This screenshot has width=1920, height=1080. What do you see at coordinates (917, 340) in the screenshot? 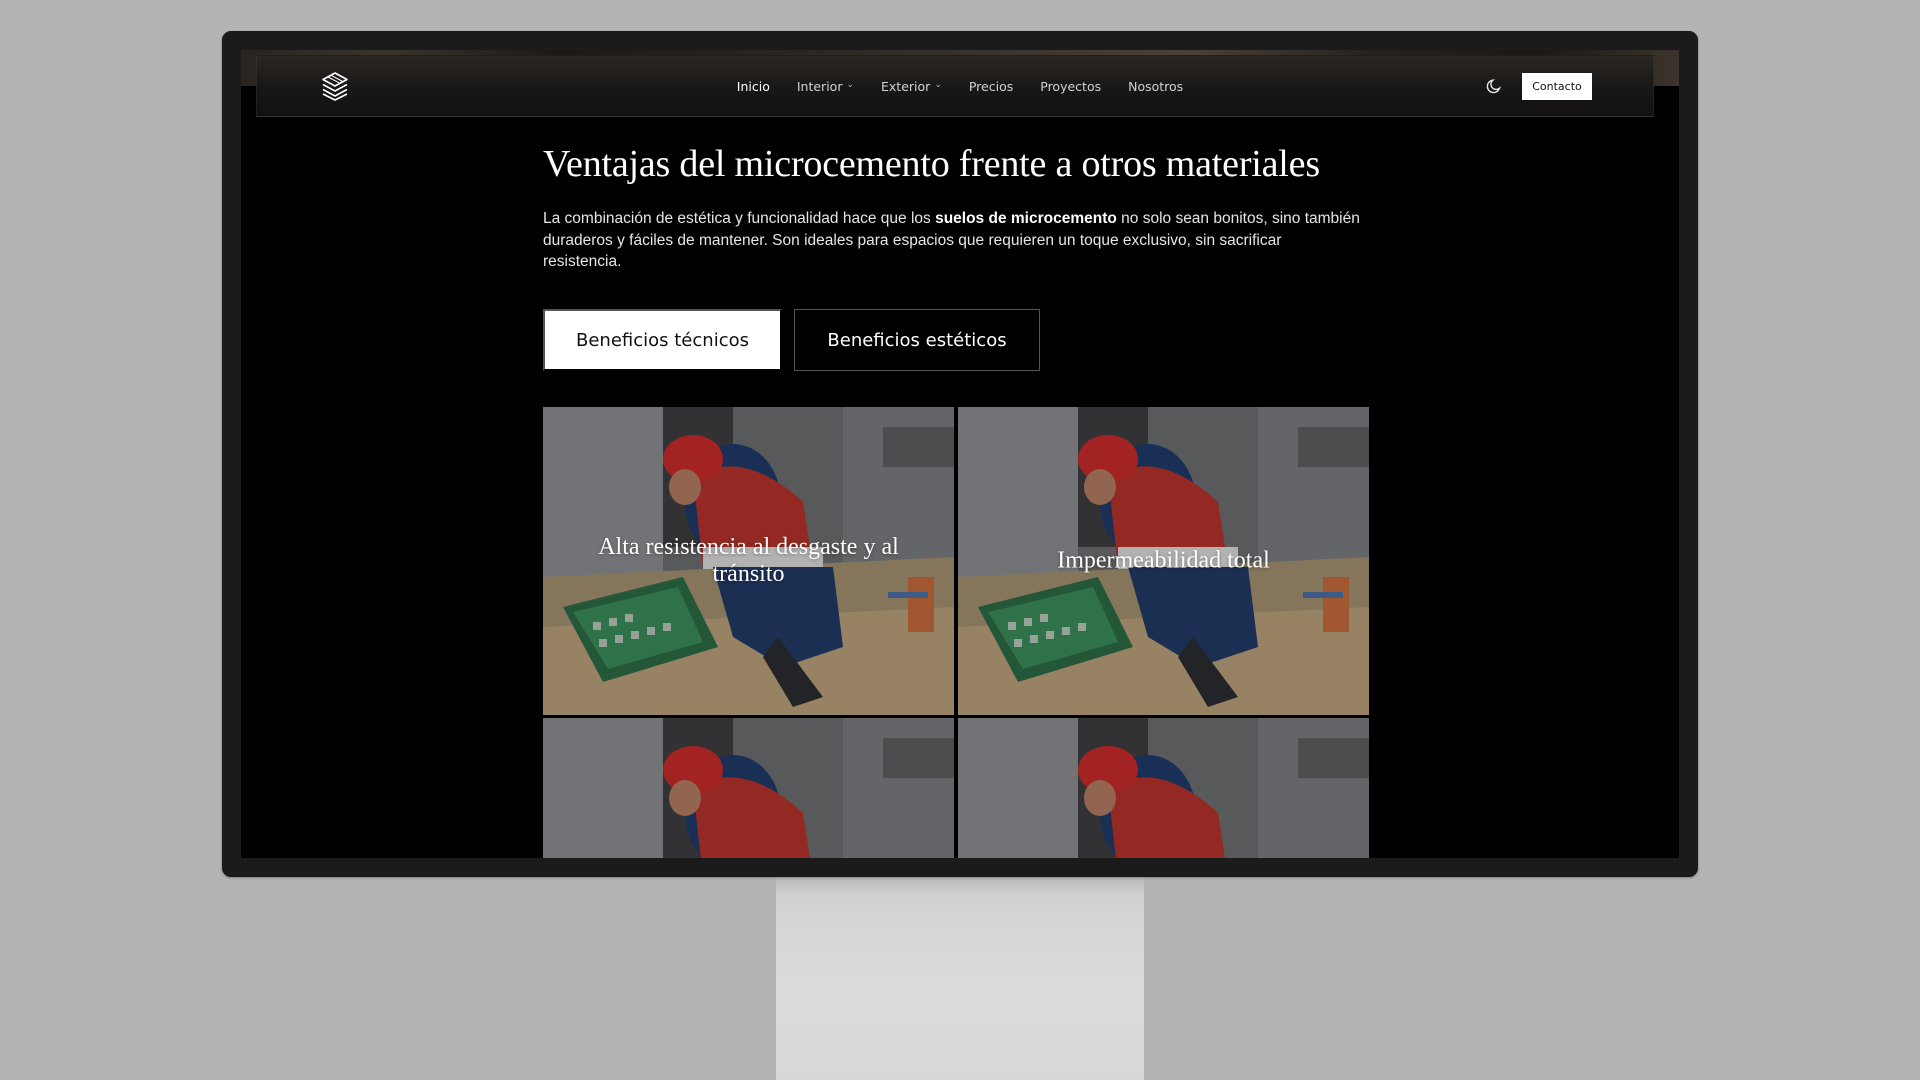
I see `tab-beneficios-esteticos: Beneficios estéticos` at bounding box center [917, 340].